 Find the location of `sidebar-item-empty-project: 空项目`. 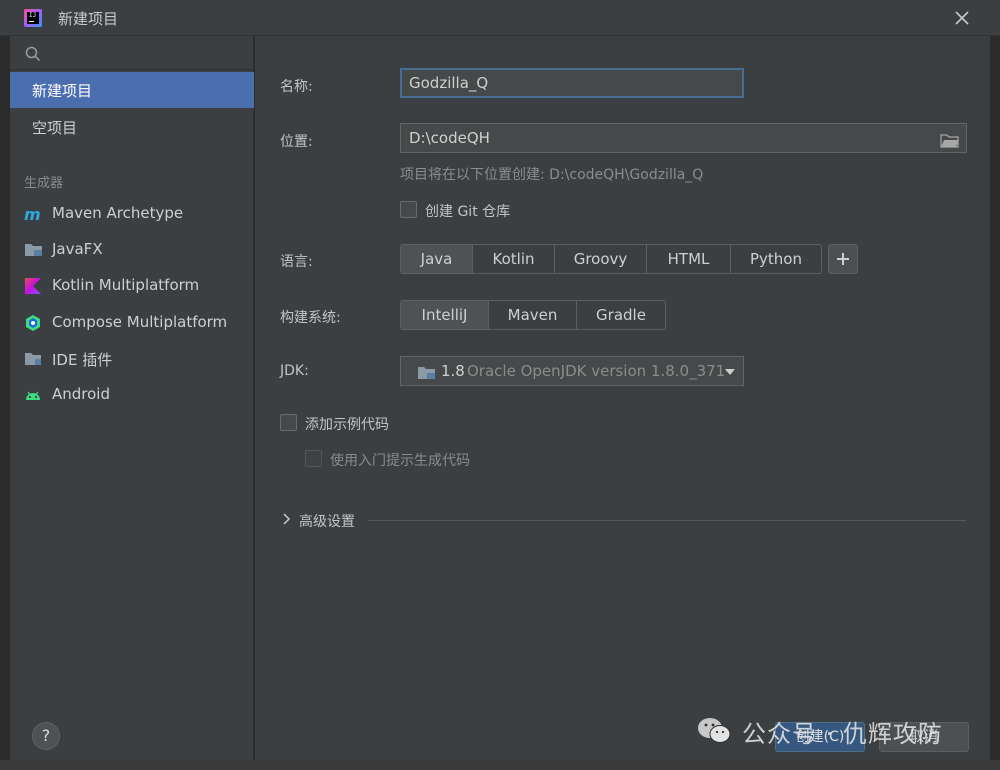

sidebar-item-empty-project: 空项目 is located at coordinates (132, 127).